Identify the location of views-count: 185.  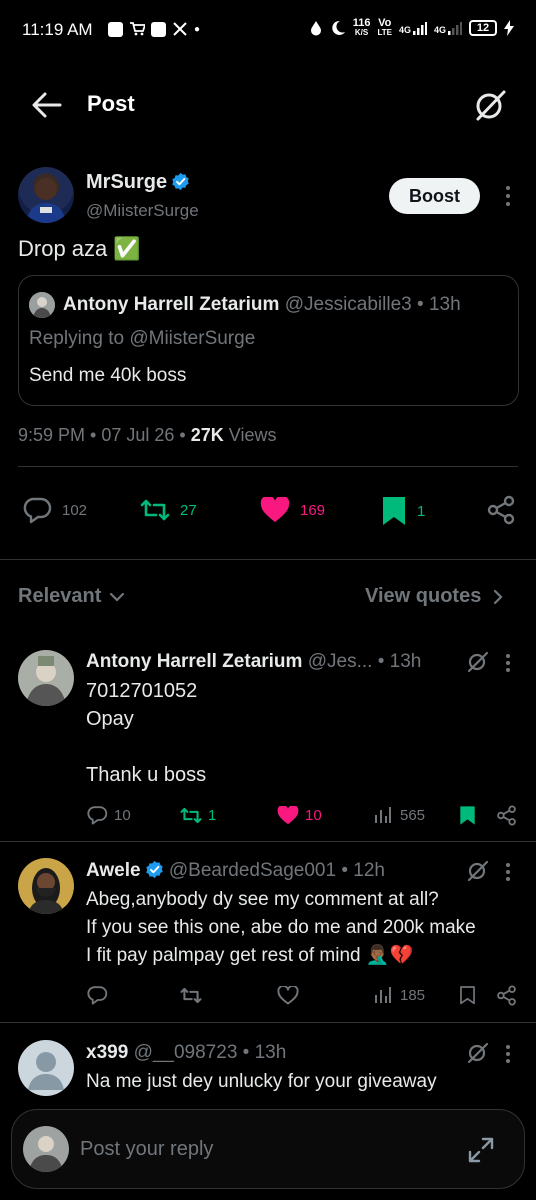
(413, 995).